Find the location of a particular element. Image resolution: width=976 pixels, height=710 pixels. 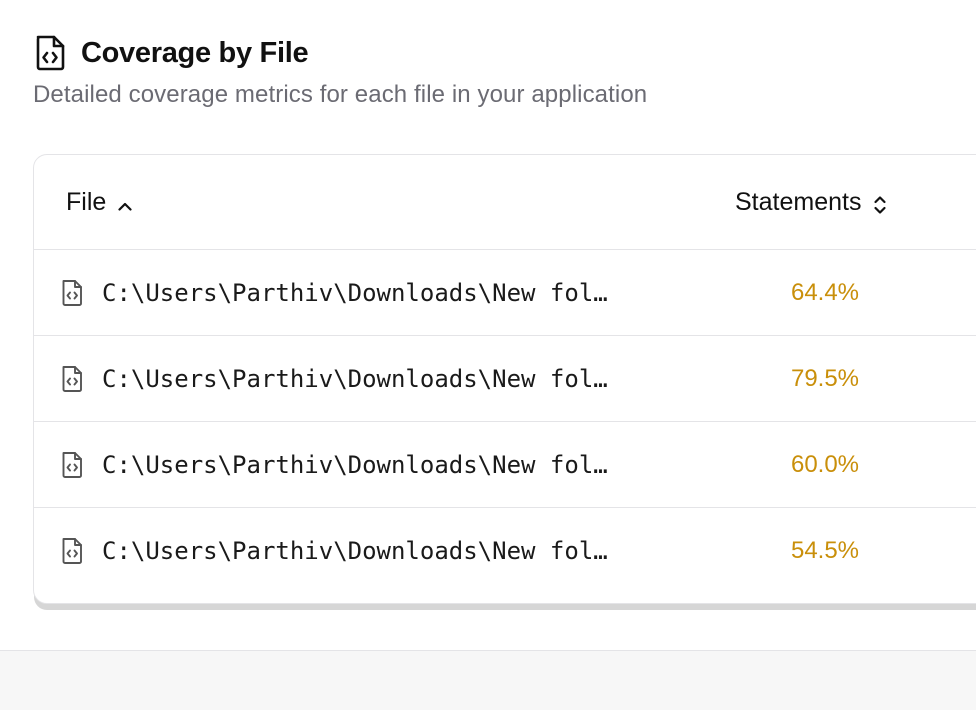

column-header-statements: Statements is located at coordinates (812, 202).